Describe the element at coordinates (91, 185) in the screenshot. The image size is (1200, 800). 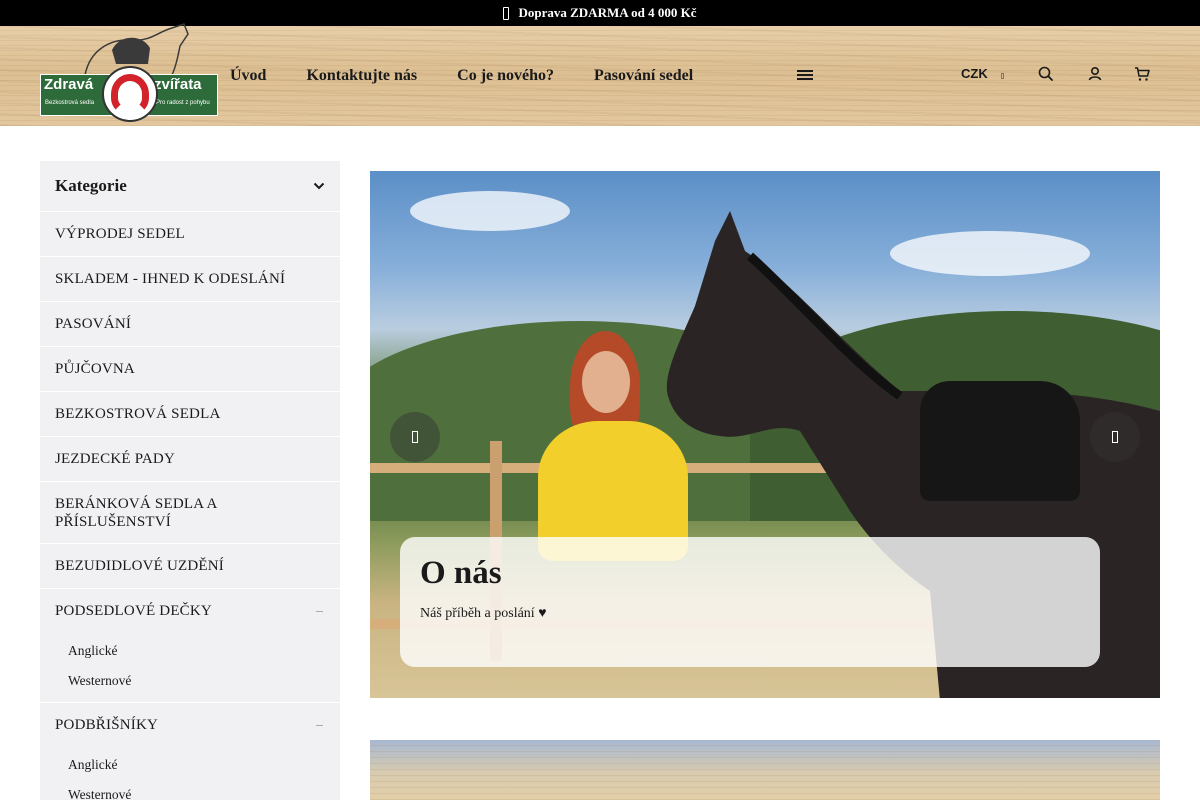
I see `category-title: Kategorie` at that location.